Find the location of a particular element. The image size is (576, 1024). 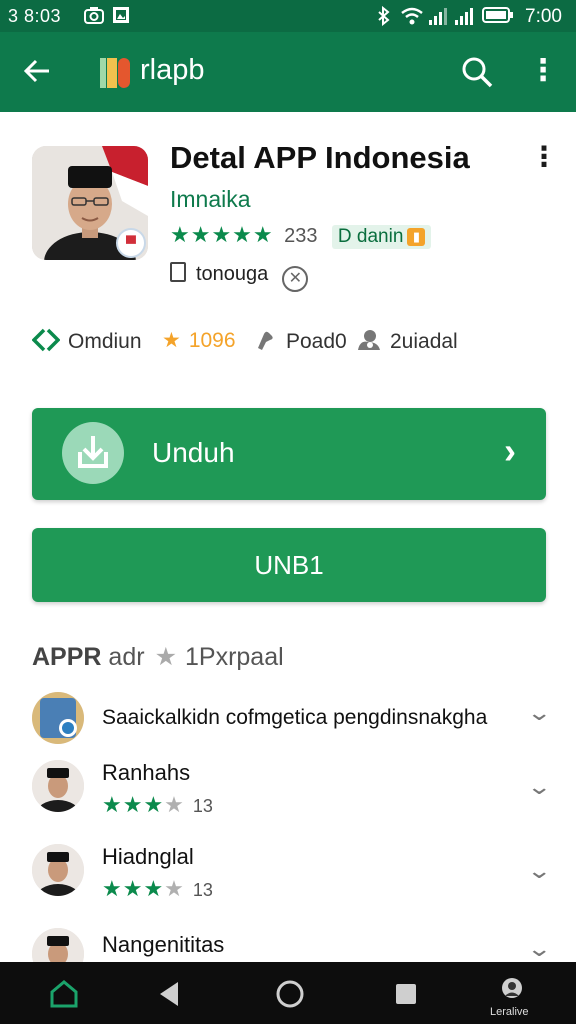

document-icon is located at coordinates (178, 272).